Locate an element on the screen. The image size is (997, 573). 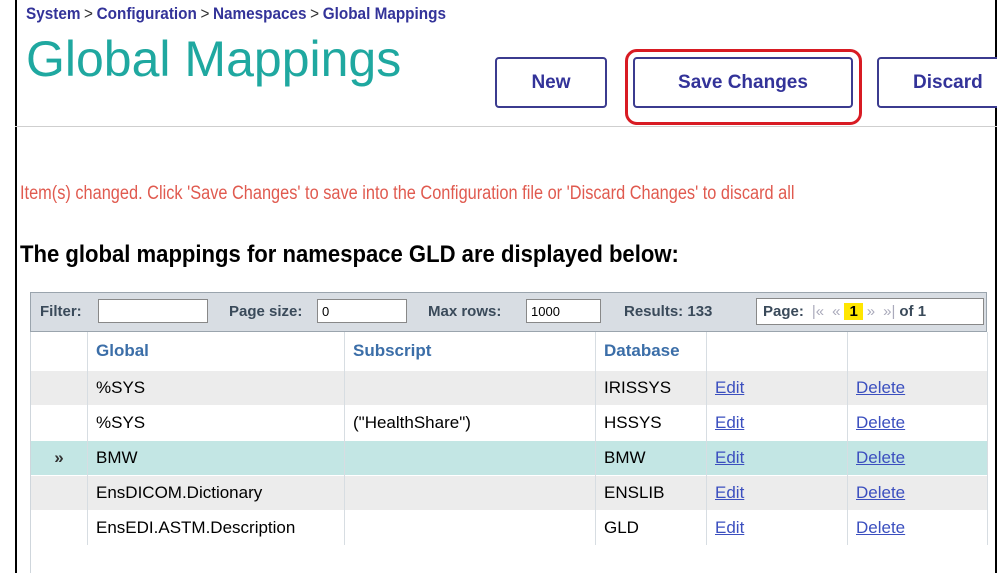
page-title: Global Mappings is located at coordinates (214, 59).